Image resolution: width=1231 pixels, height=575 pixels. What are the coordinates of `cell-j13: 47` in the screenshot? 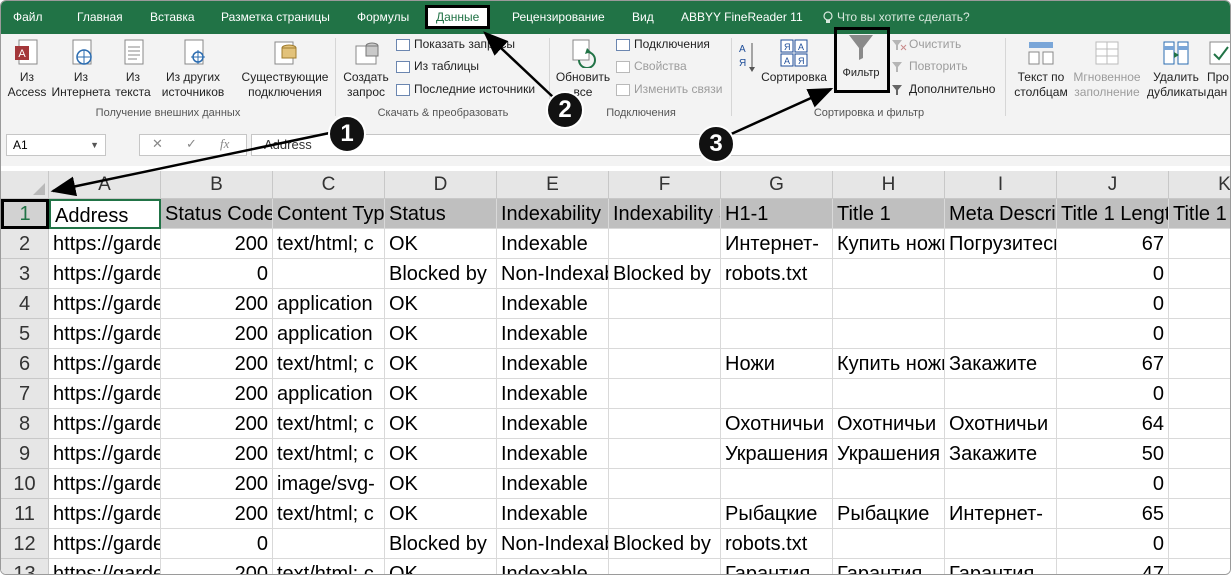 It's located at (1113, 566).